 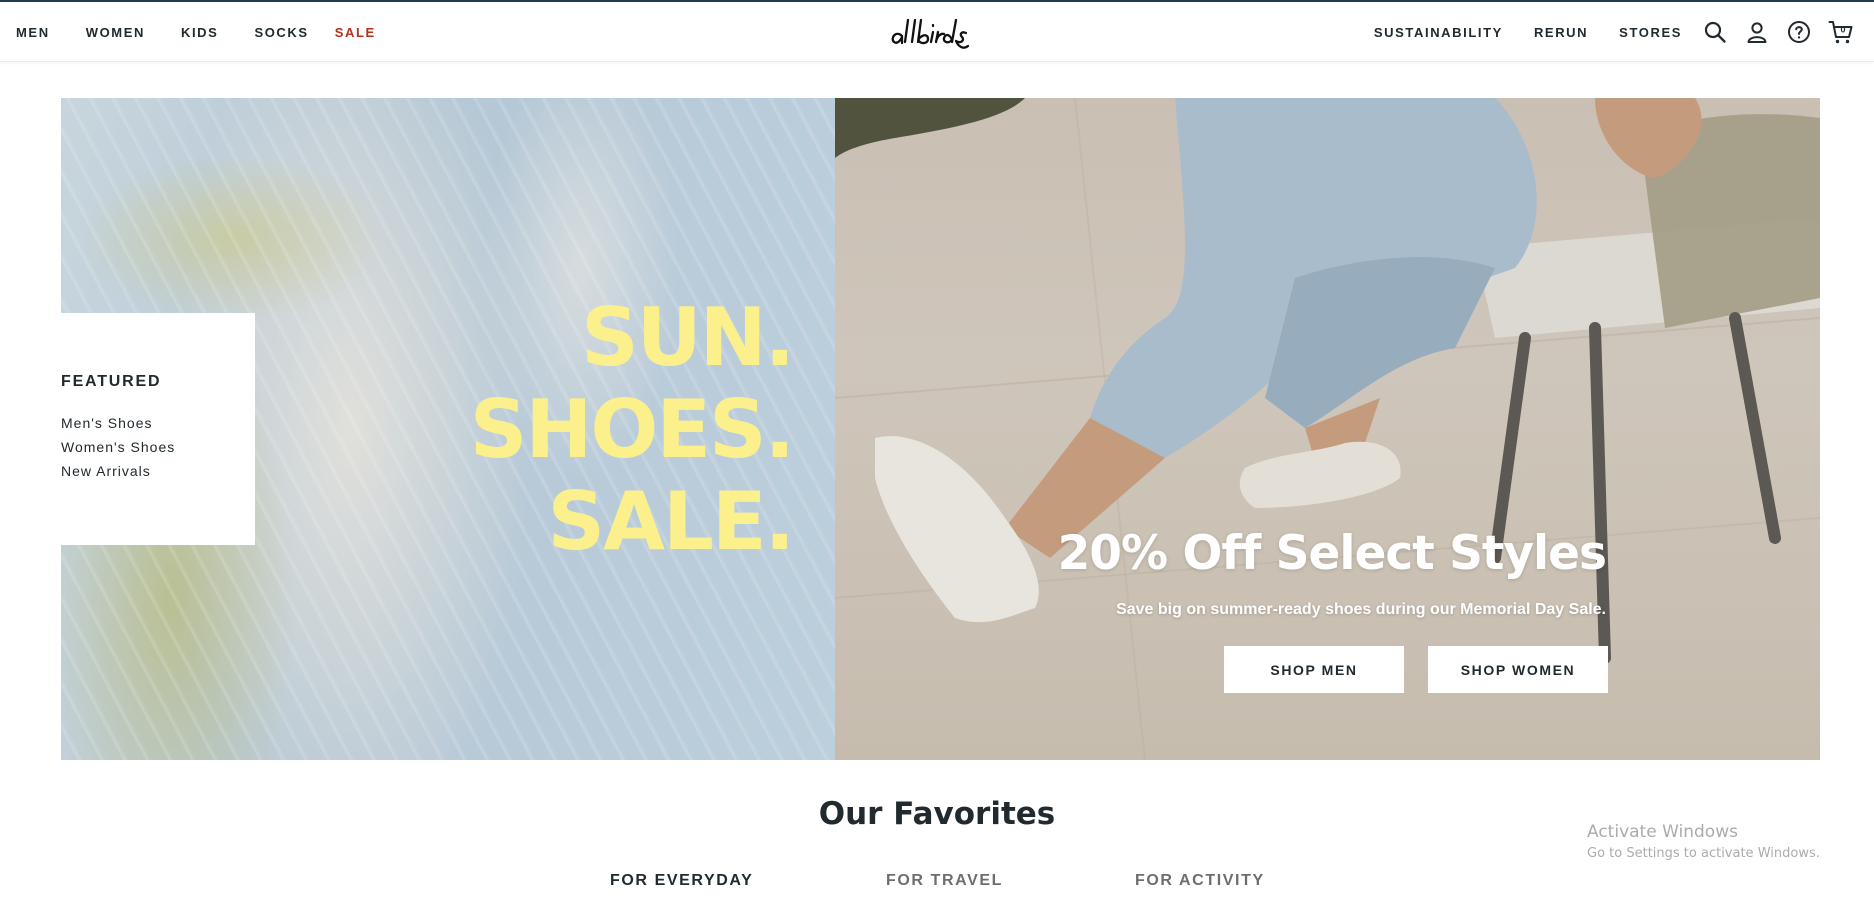 I want to click on nav-rerun: RERUN, so click(x=1561, y=32).